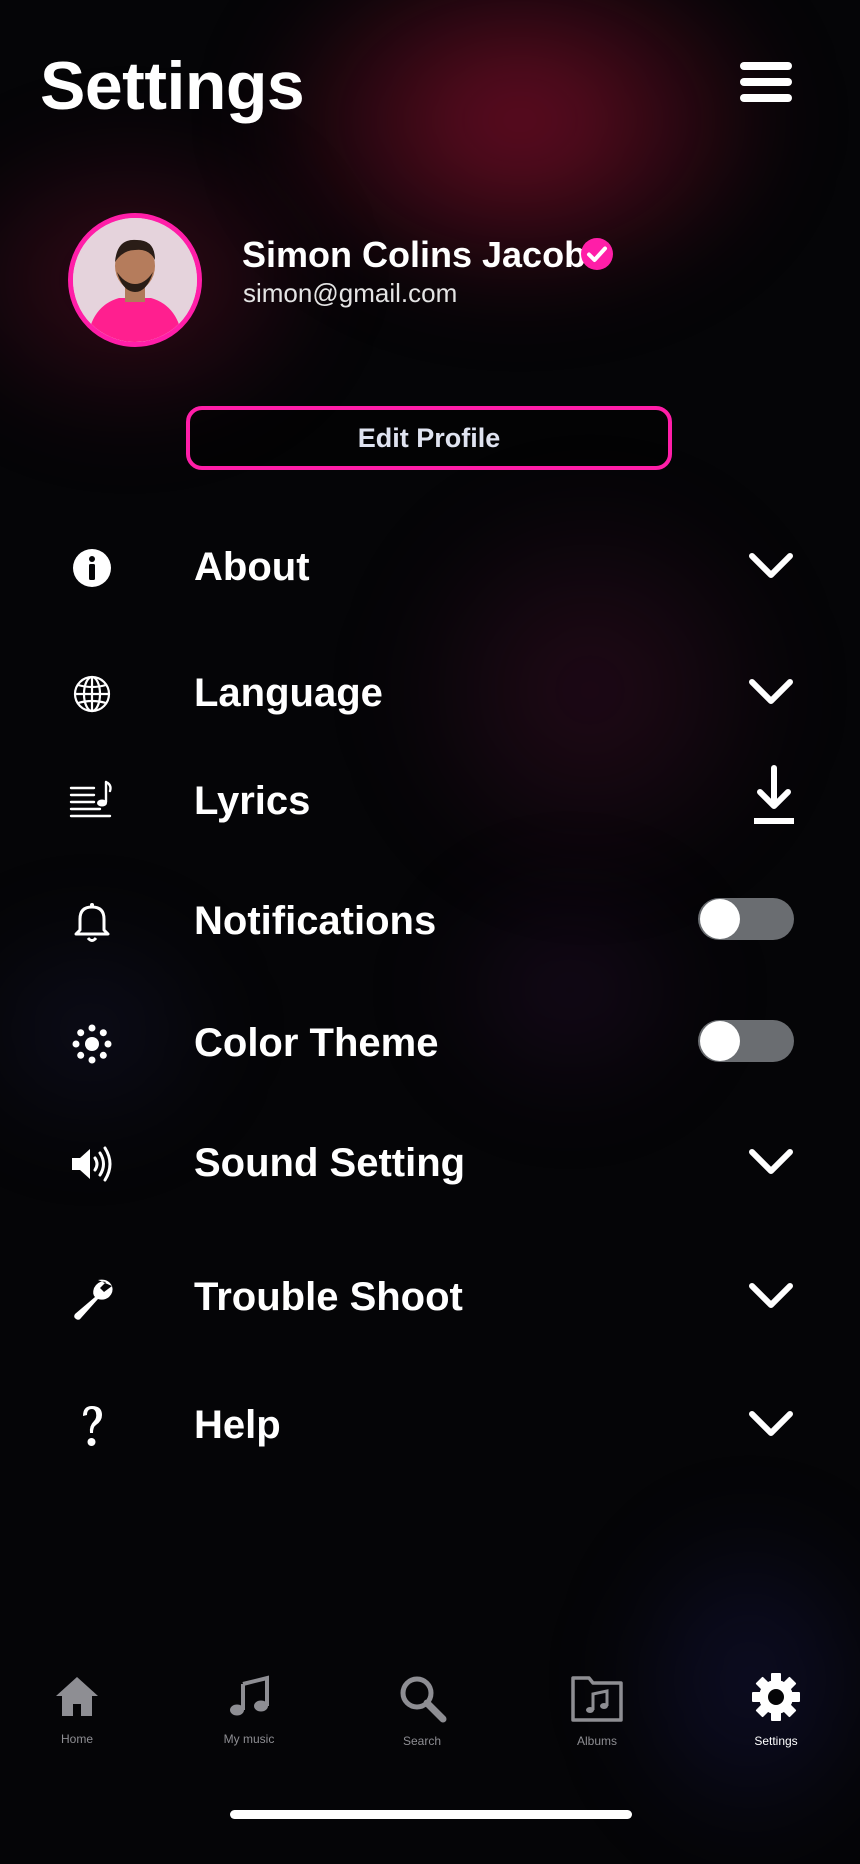 This screenshot has width=860, height=1864. Describe the element at coordinates (237, 1425) in the screenshot. I see `setting-label-help: Help` at that location.